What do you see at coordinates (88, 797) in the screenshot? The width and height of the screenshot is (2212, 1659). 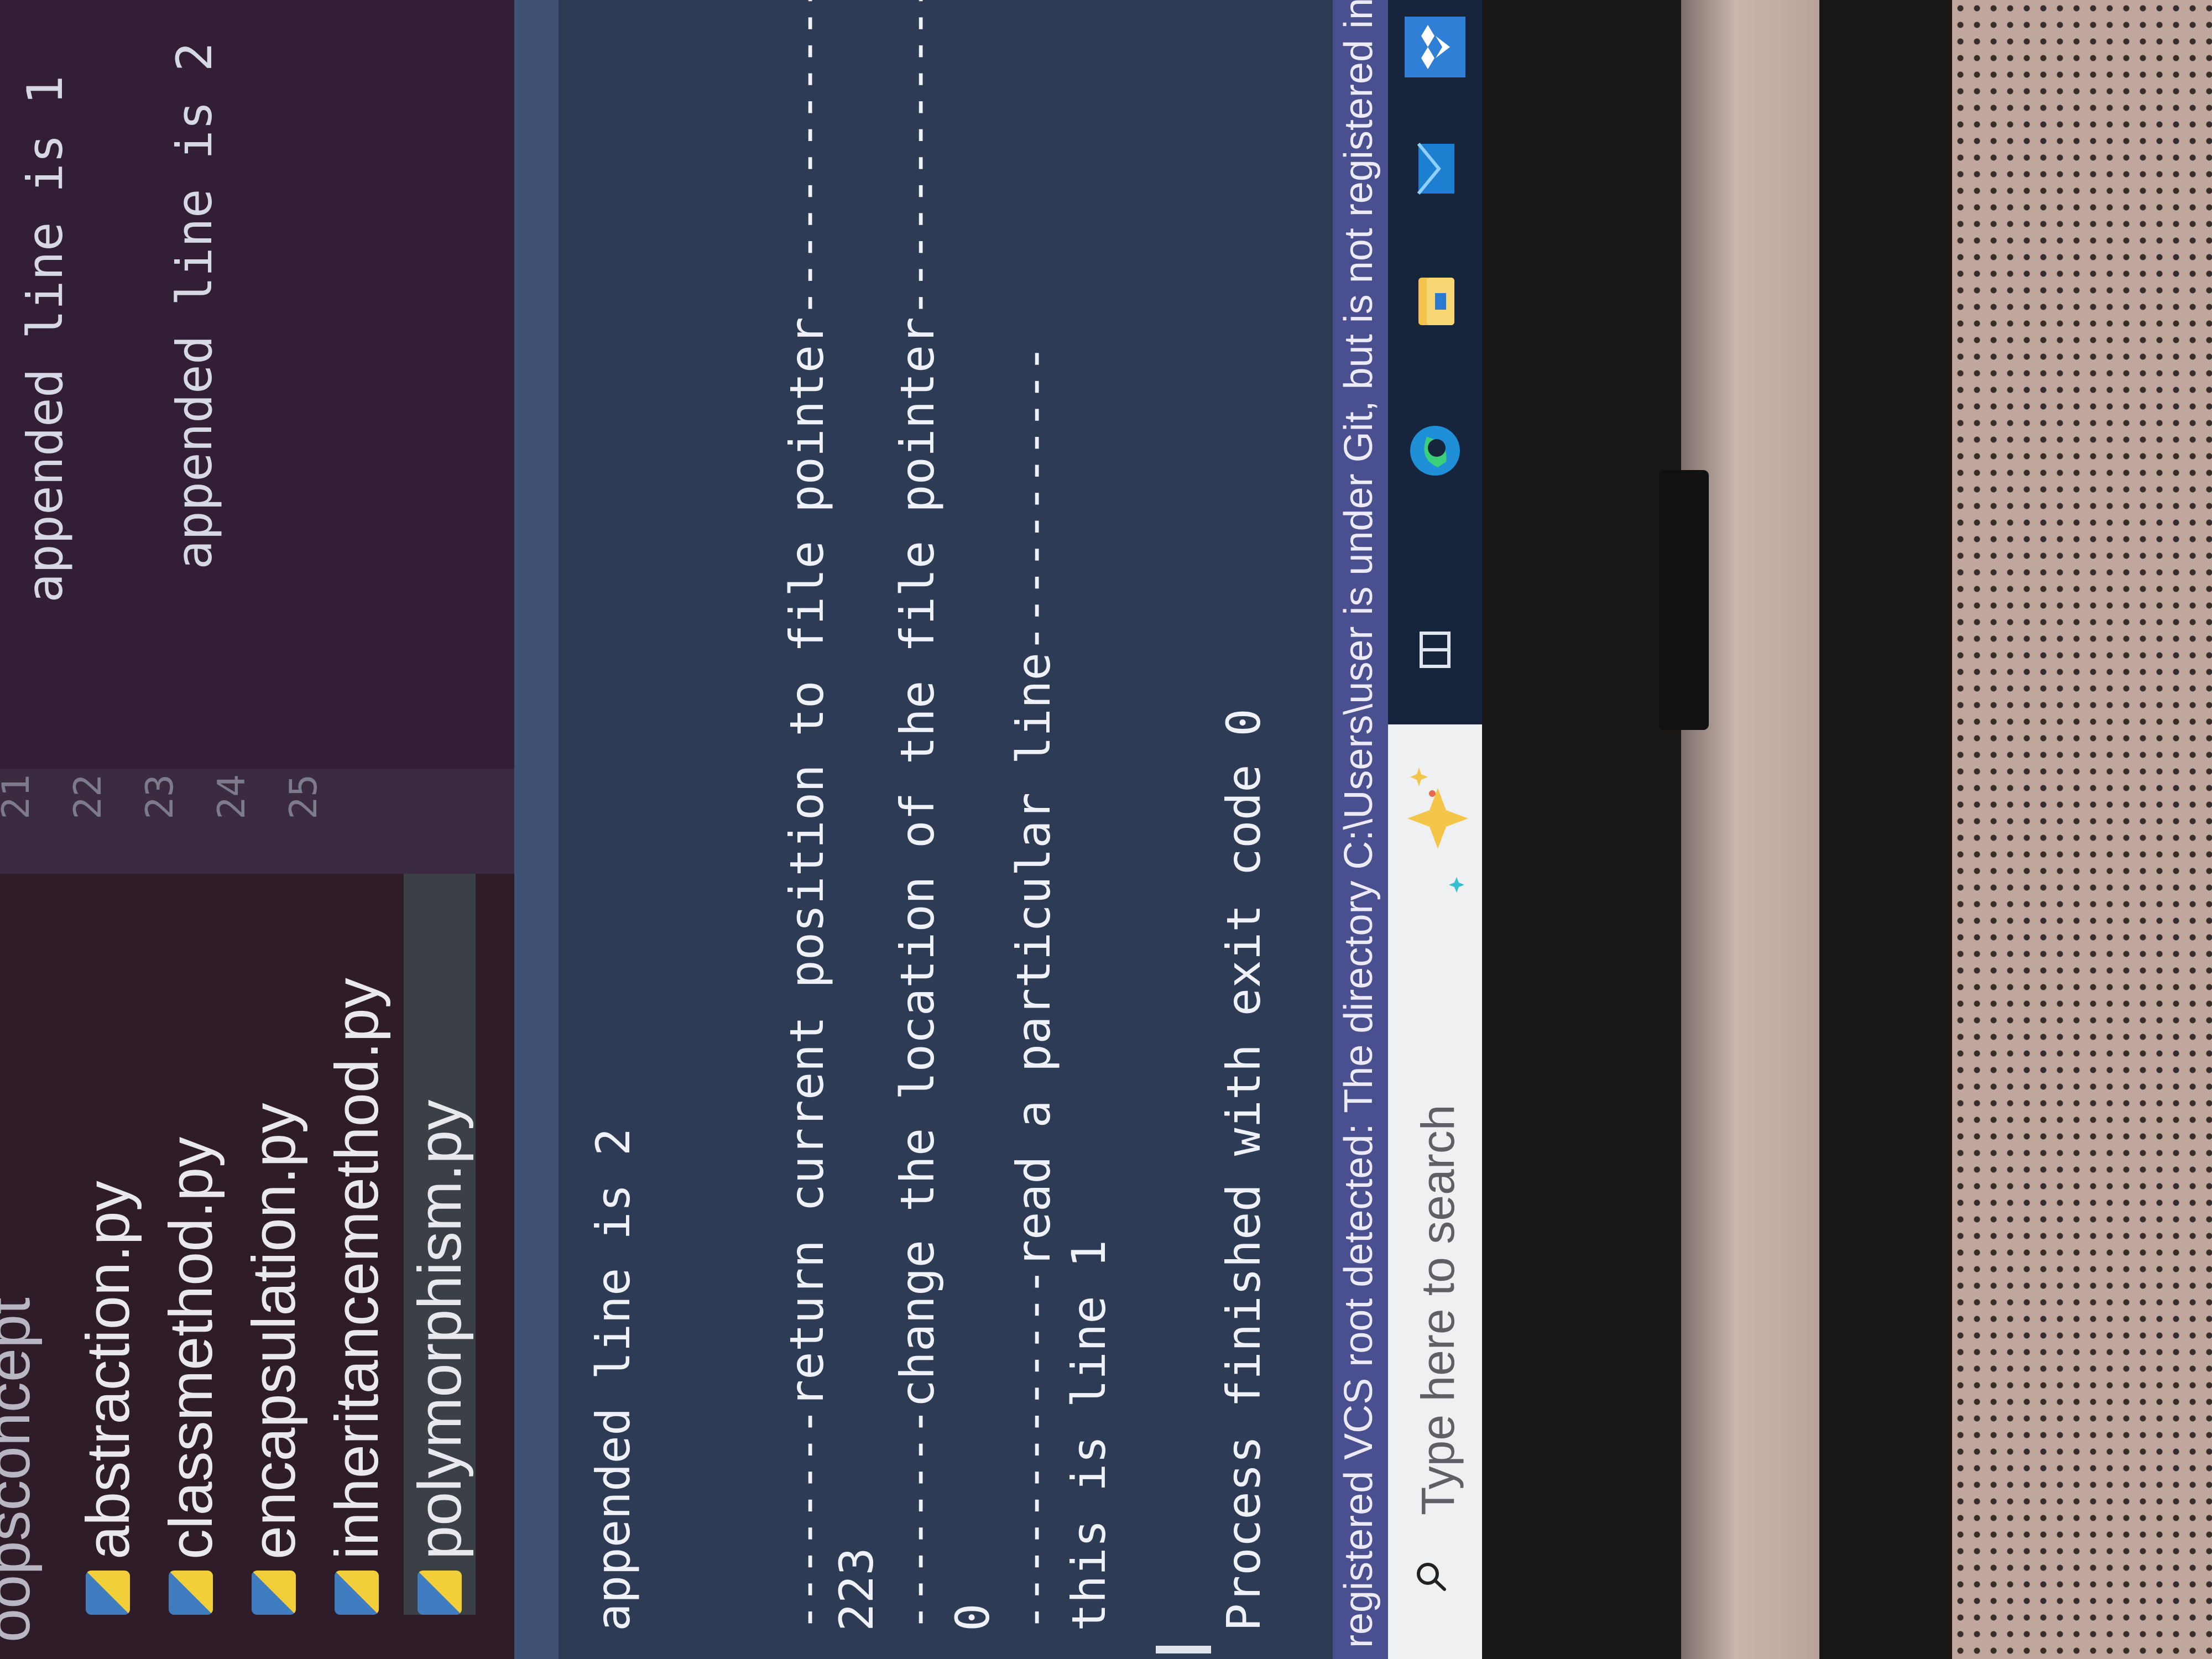 I see `line-number: 22` at bounding box center [88, 797].